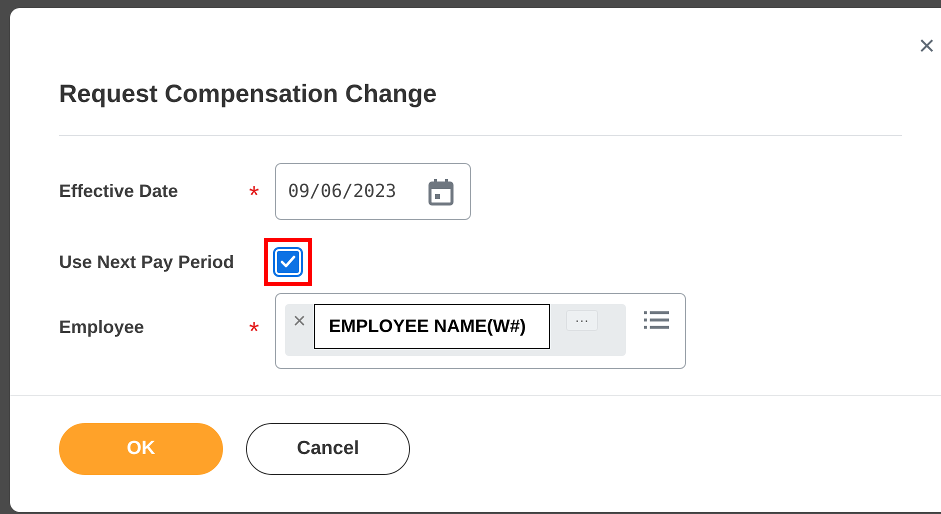 The height and width of the screenshot is (514, 941). I want to click on date-field: 09/06/2023, so click(373, 191).